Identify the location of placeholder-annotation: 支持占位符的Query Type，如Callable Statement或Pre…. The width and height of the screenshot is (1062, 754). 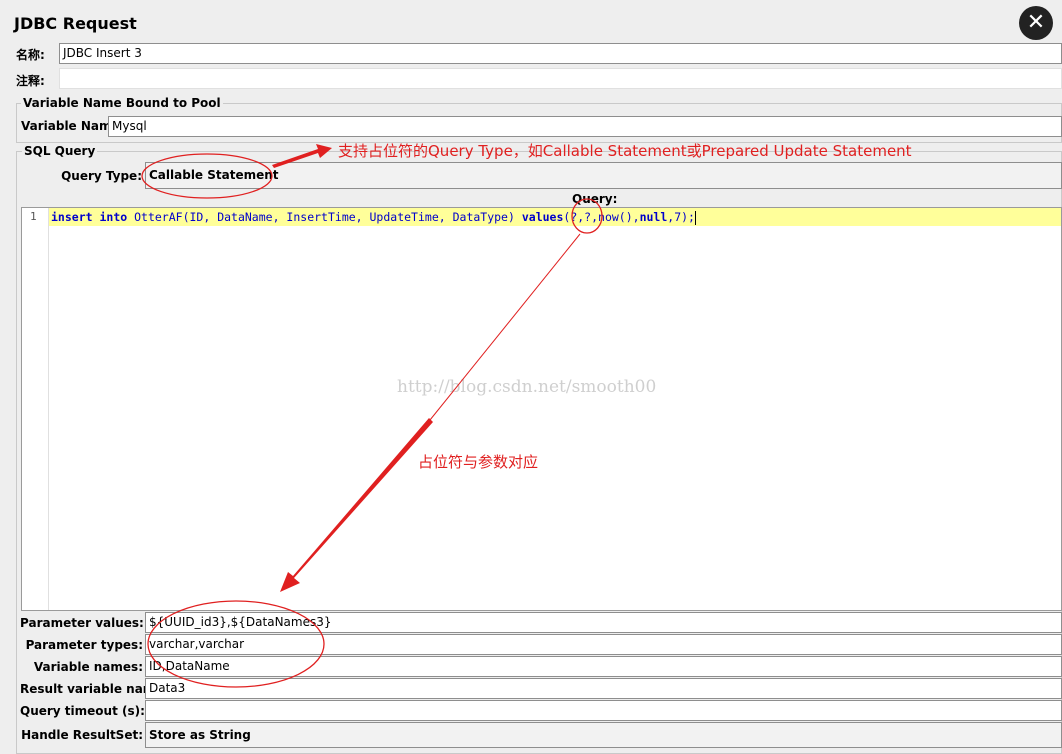
(625, 151).